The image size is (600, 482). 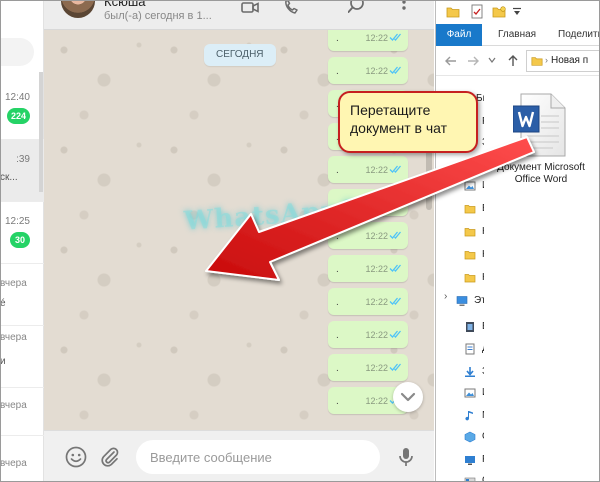 I want to click on nav-item: Вс, so click(x=470, y=209).